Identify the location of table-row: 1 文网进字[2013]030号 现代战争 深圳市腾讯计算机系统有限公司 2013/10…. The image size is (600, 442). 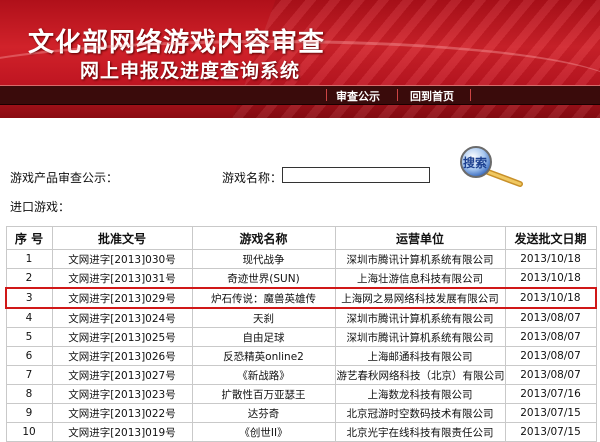
(301, 259).